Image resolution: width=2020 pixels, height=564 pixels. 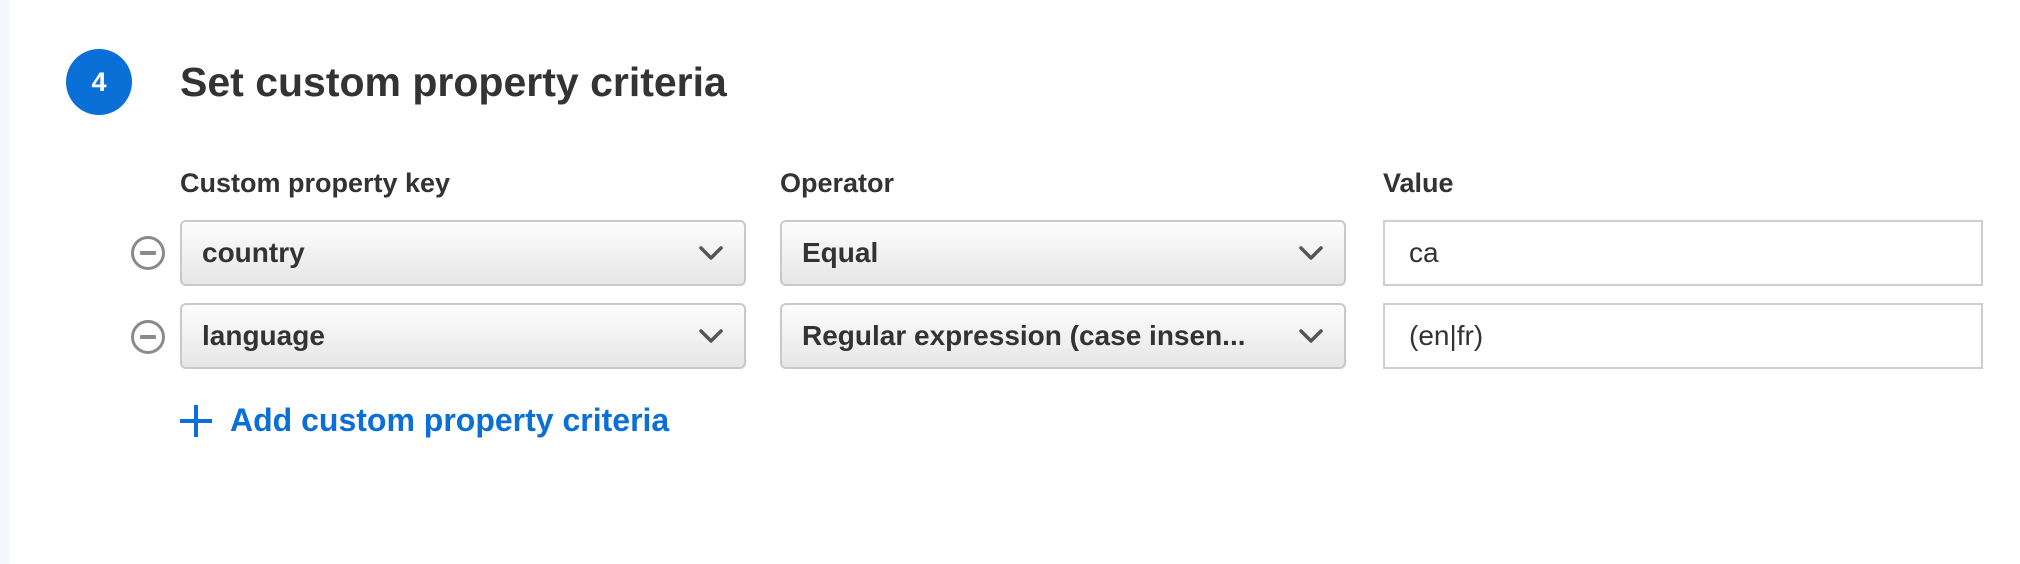 I want to click on step-number-badge: 4, so click(x=99, y=82).